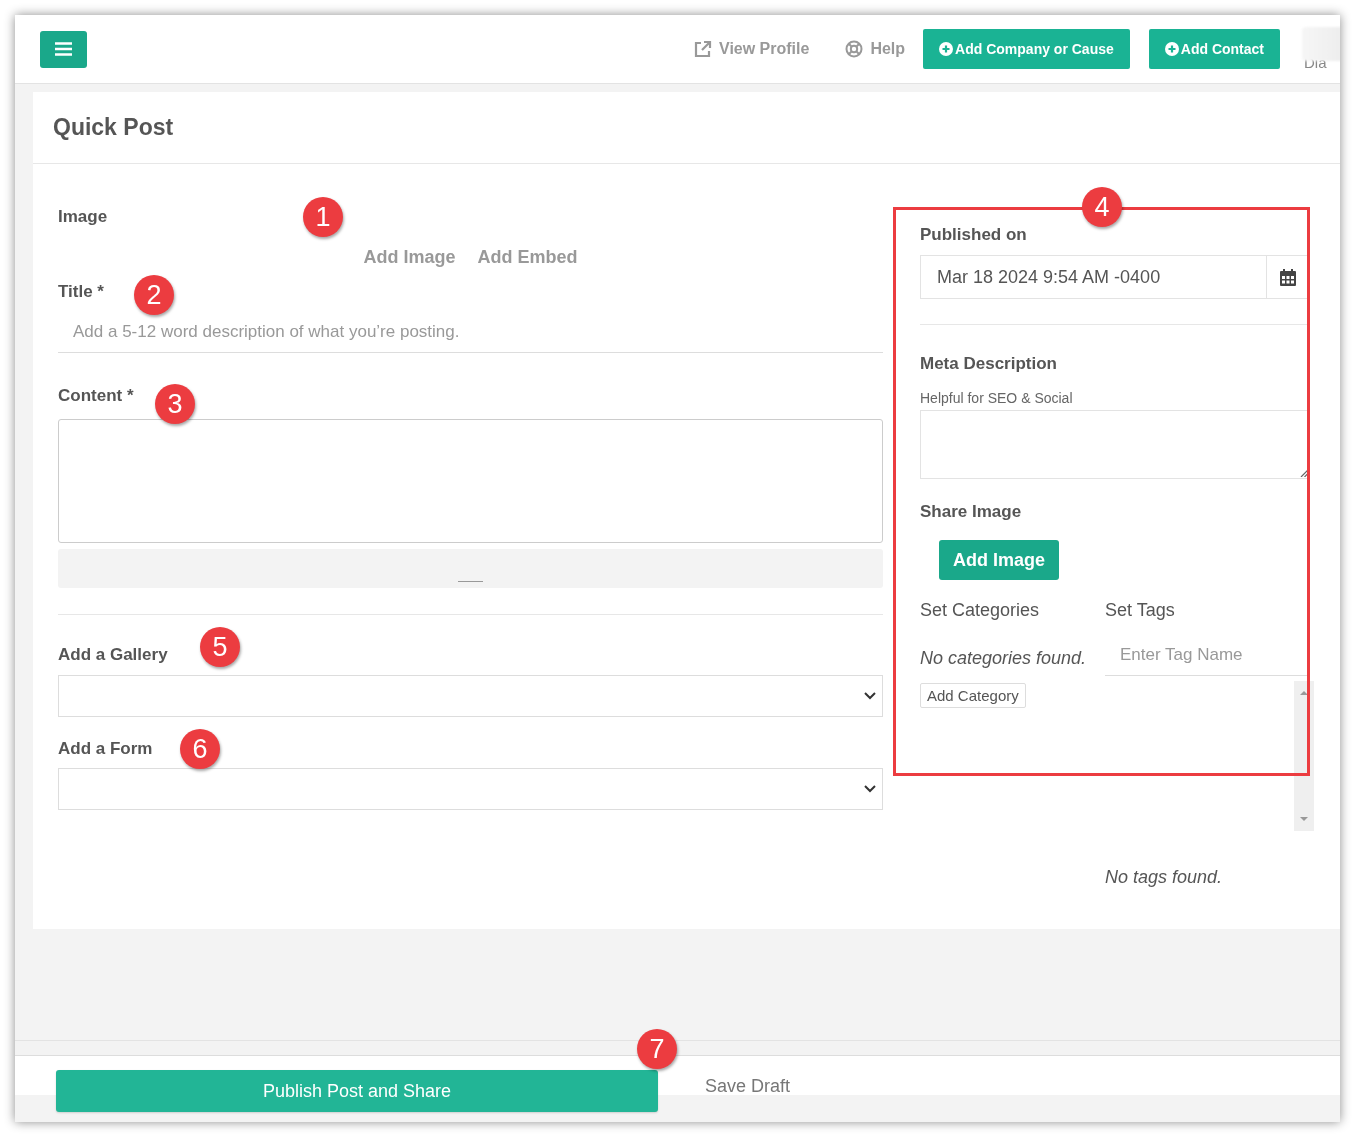 This screenshot has width=1356, height=1139. I want to click on field-label: Share Image, so click(971, 512).